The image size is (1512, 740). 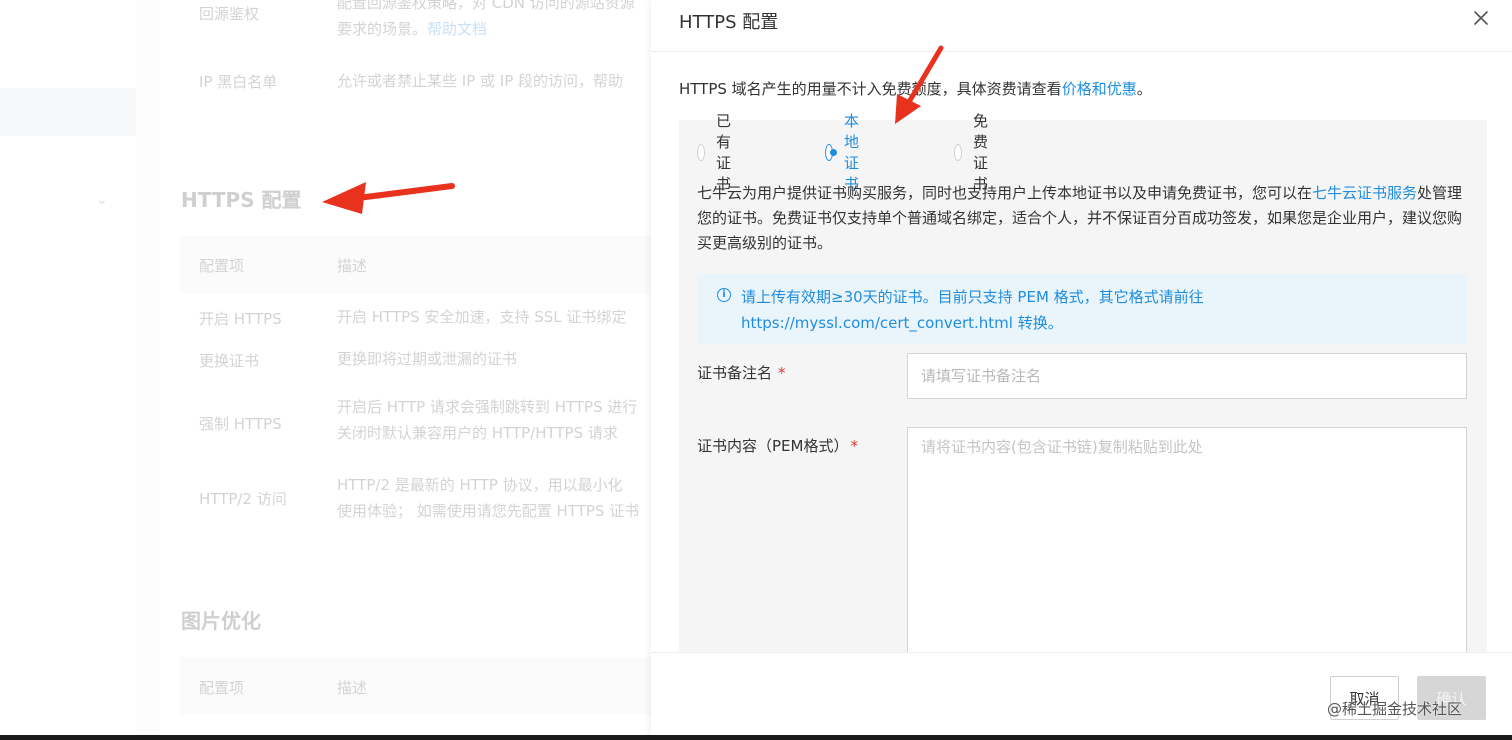 What do you see at coordinates (1144, 89) in the screenshot?
I see `pricing-notice-end: 。` at bounding box center [1144, 89].